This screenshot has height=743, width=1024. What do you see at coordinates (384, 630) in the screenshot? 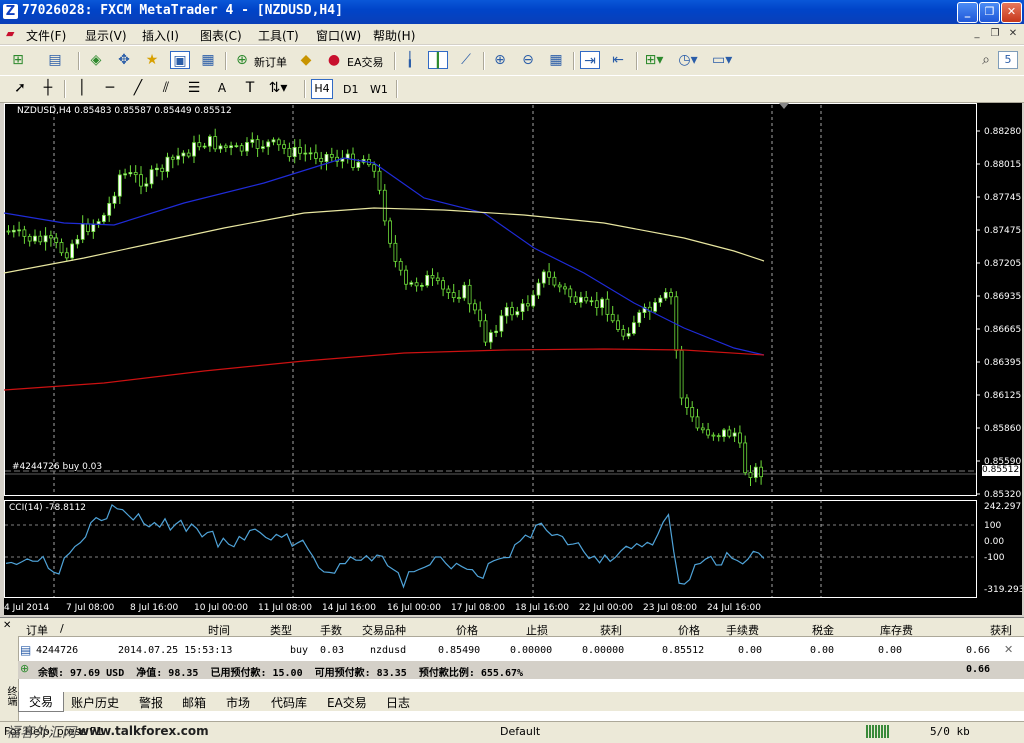
I see `col-symbol: 交易品种` at bounding box center [384, 630].